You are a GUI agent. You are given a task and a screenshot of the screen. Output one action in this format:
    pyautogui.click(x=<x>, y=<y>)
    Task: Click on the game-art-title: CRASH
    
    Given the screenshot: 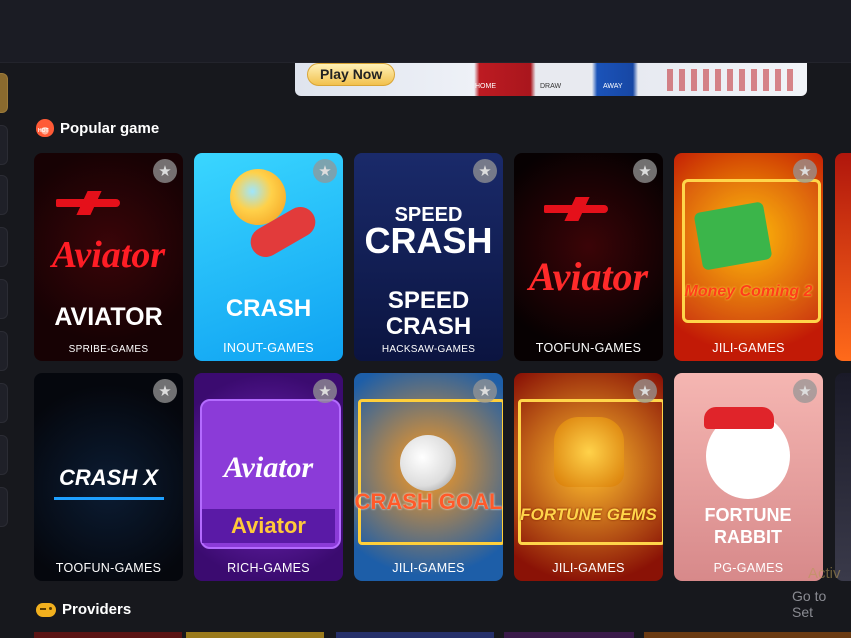 What is the action you would take?
    pyautogui.click(x=268, y=308)
    